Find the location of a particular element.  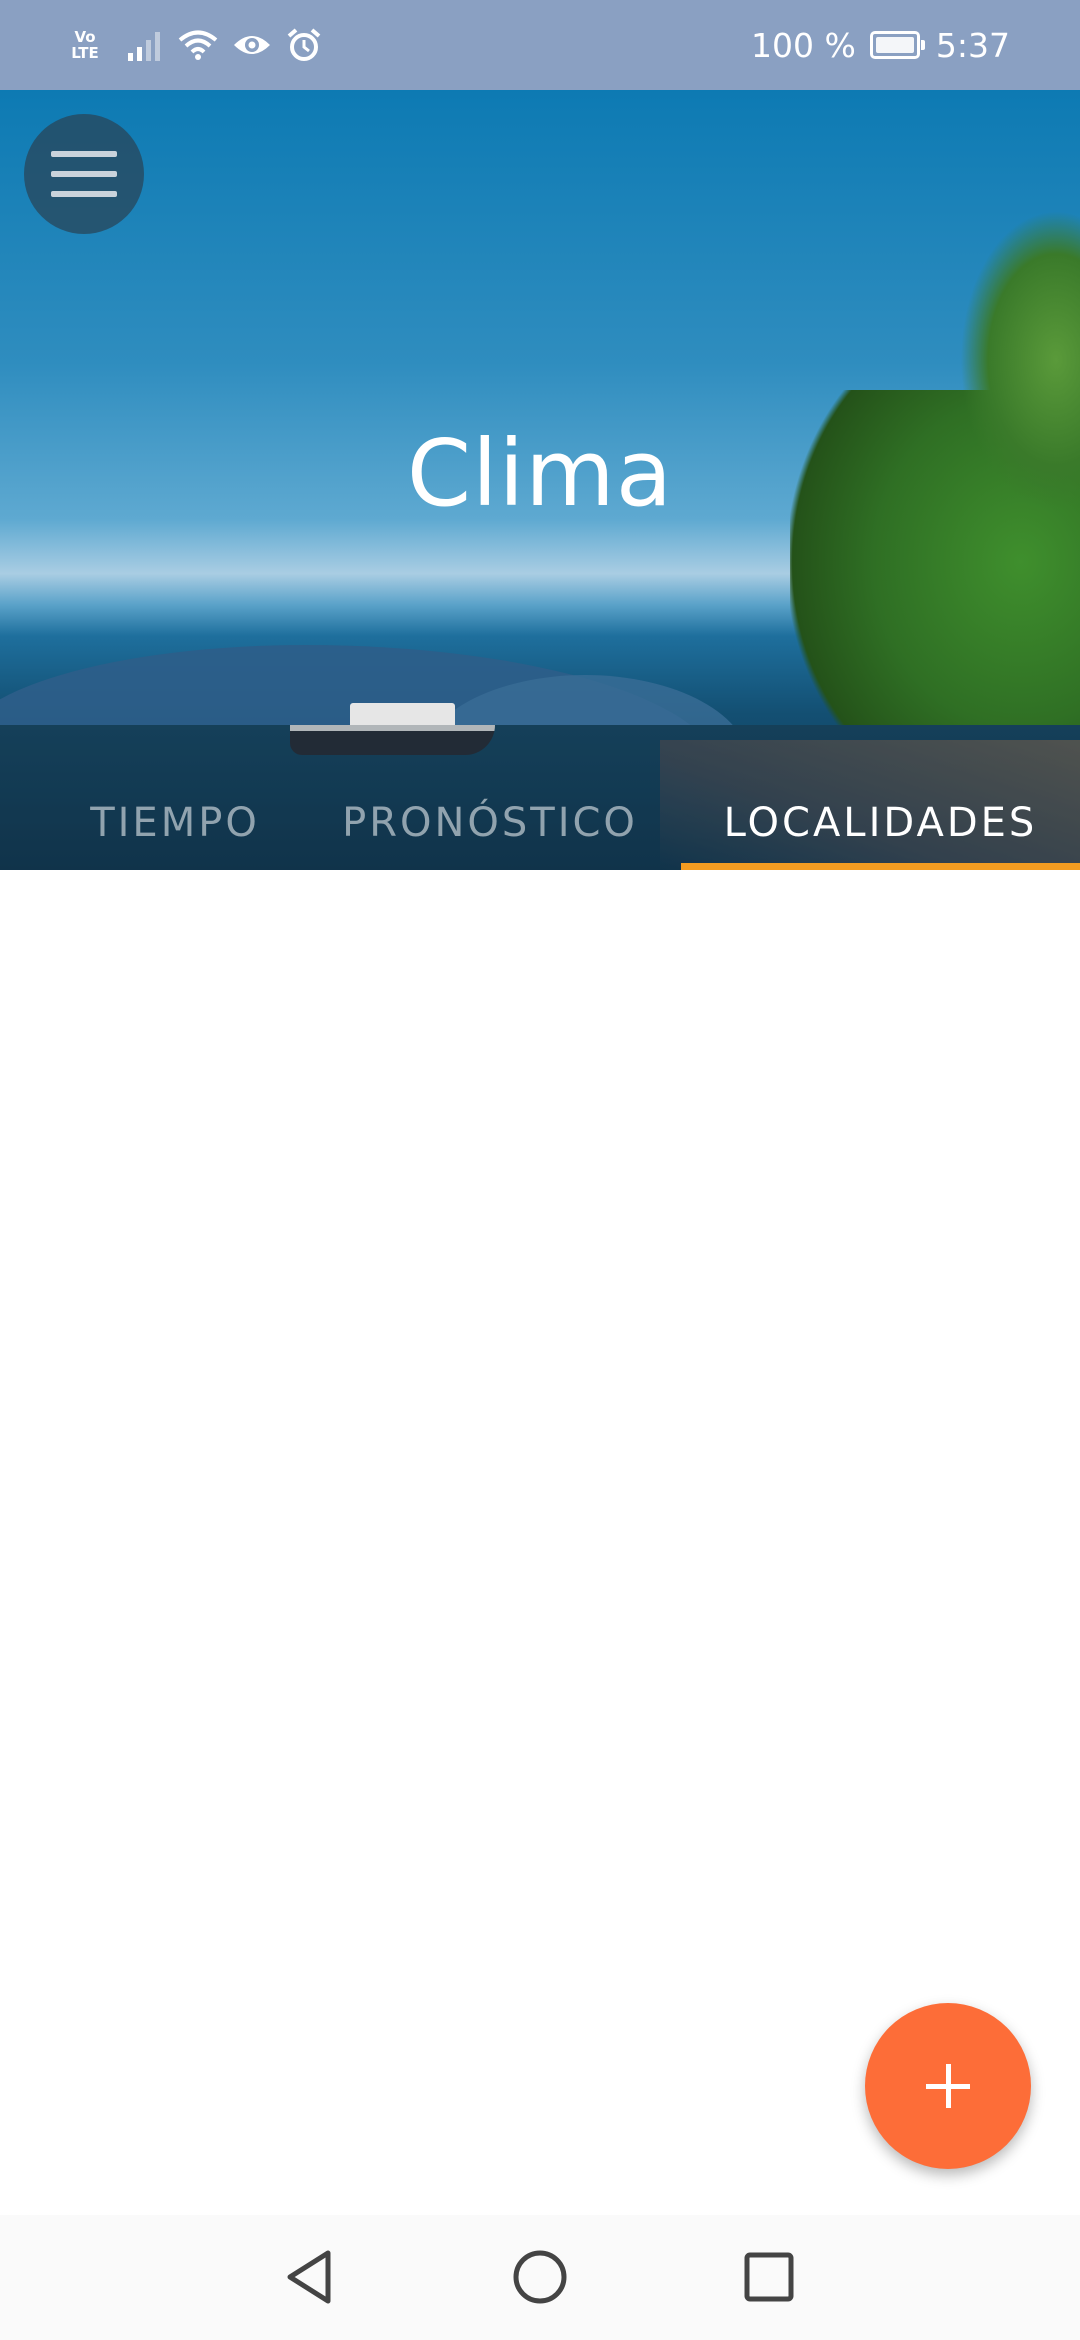

back-icon is located at coordinates (309, 2277).